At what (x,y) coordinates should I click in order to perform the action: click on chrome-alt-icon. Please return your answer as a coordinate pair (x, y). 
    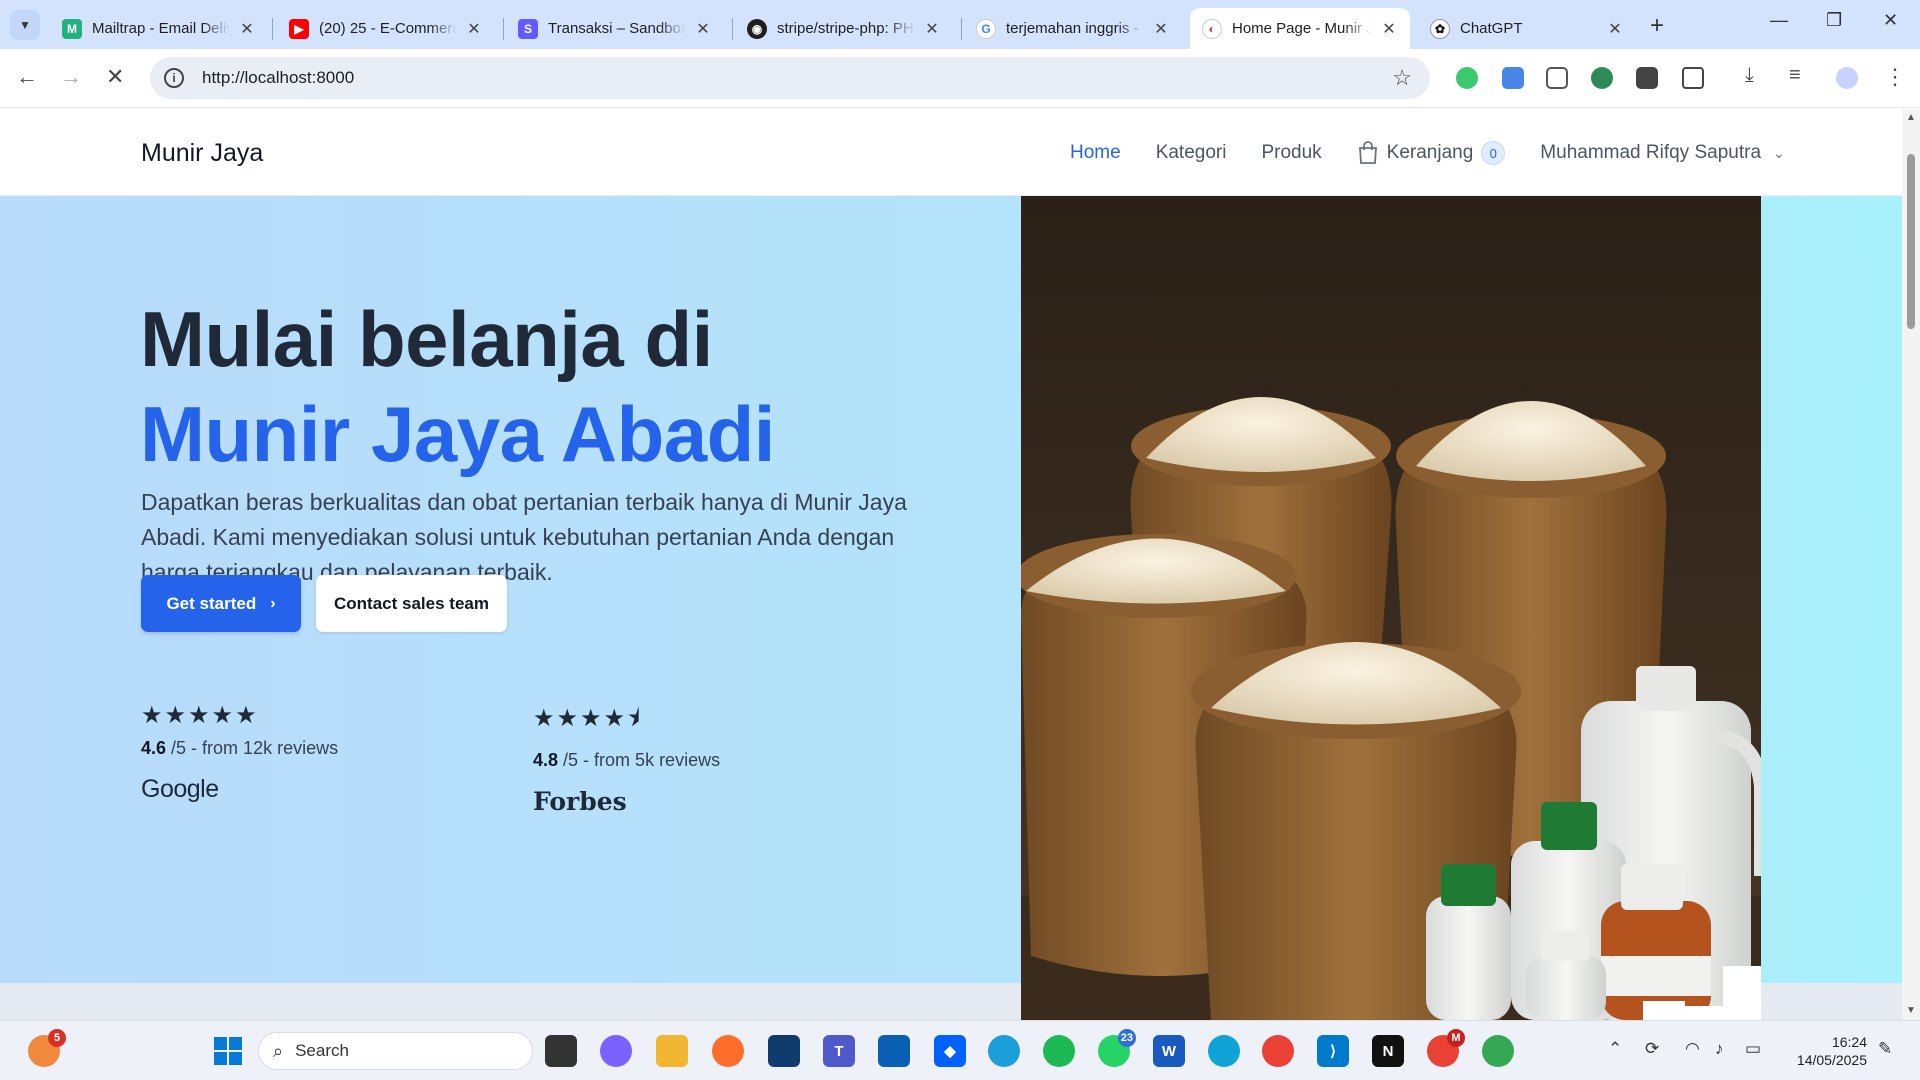
    Looking at the image, I should click on (1498, 1051).